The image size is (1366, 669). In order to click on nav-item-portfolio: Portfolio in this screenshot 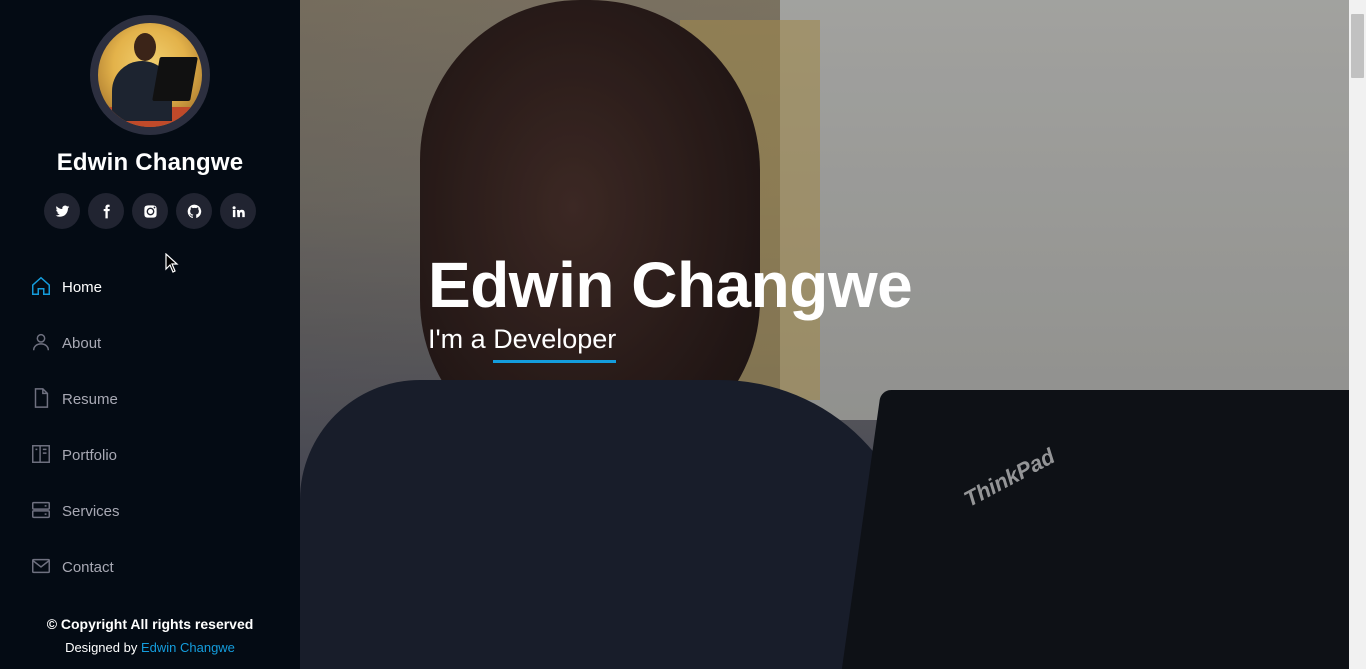, I will do `click(73, 455)`.